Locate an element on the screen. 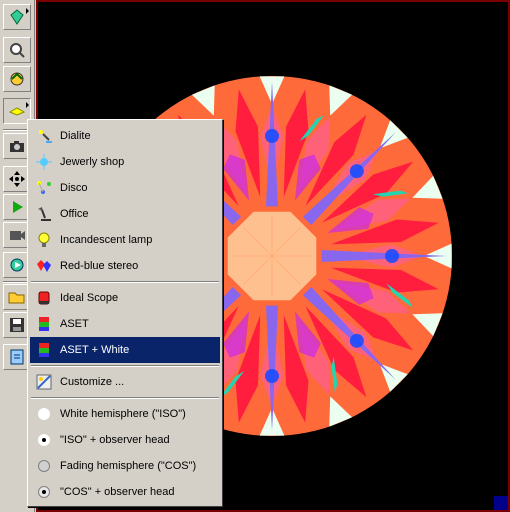 The image size is (510, 512). rotate-icon is located at coordinates (17, 79).